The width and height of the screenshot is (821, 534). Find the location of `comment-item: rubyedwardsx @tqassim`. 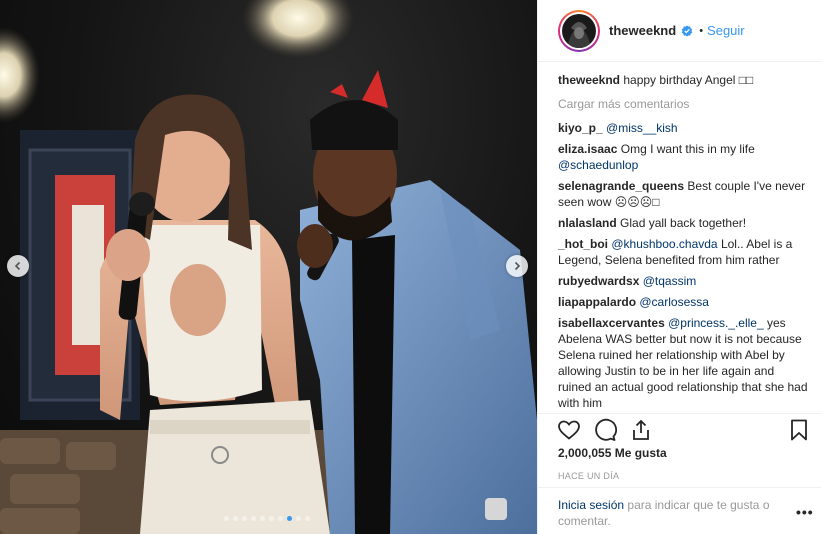

comment-item: rubyedwardsx @tqassim is located at coordinates (684, 281).